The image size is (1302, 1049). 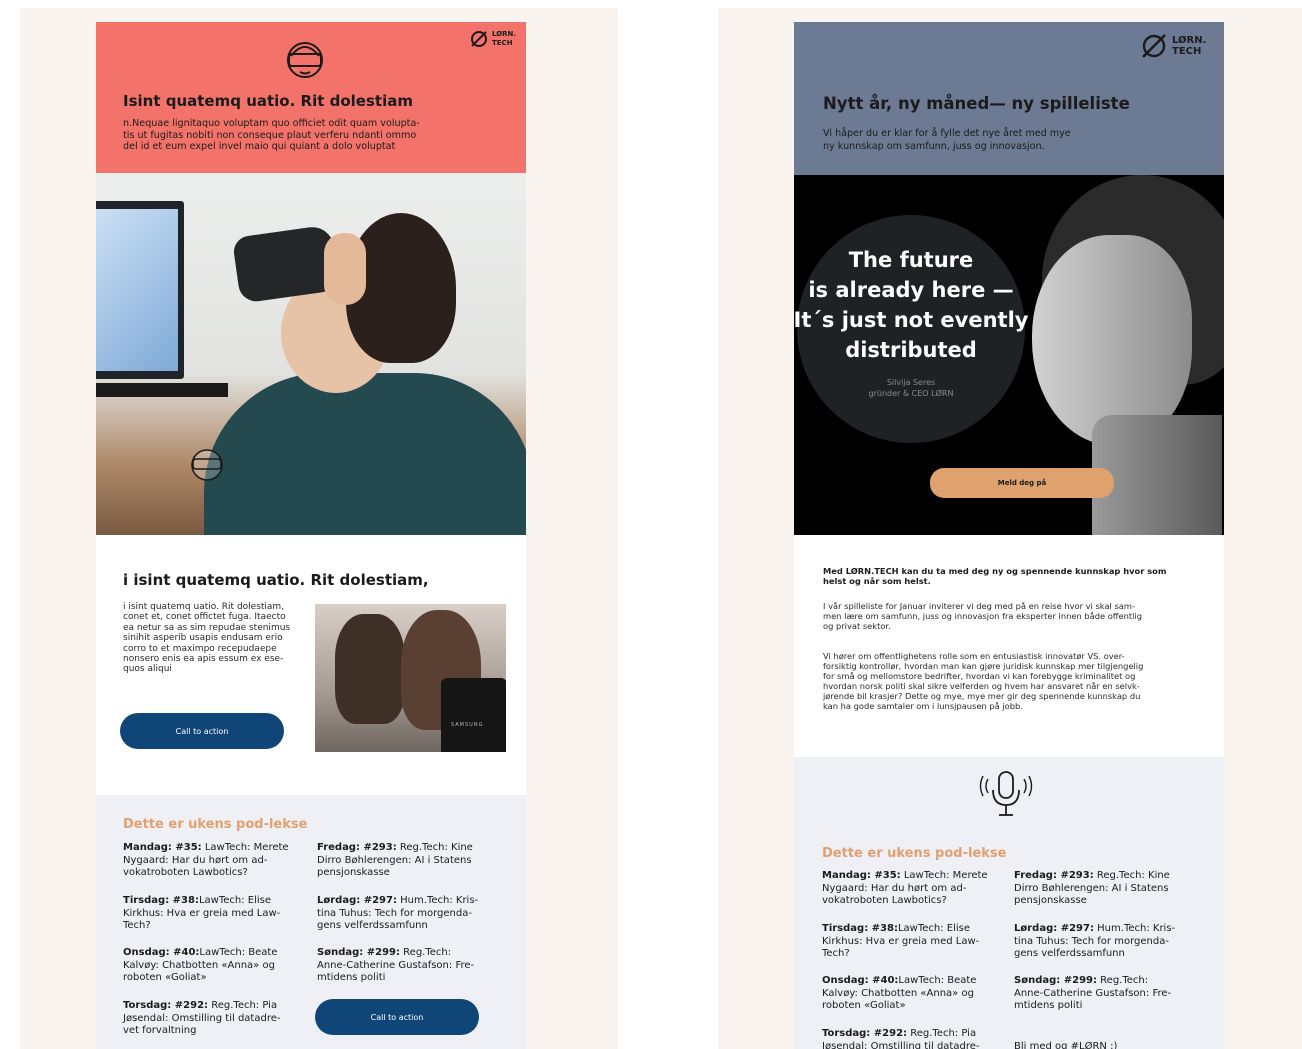 What do you see at coordinates (276, 580) in the screenshot?
I see `left-section-title: i isint quatemq uatio. Rit dolestiam,` at bounding box center [276, 580].